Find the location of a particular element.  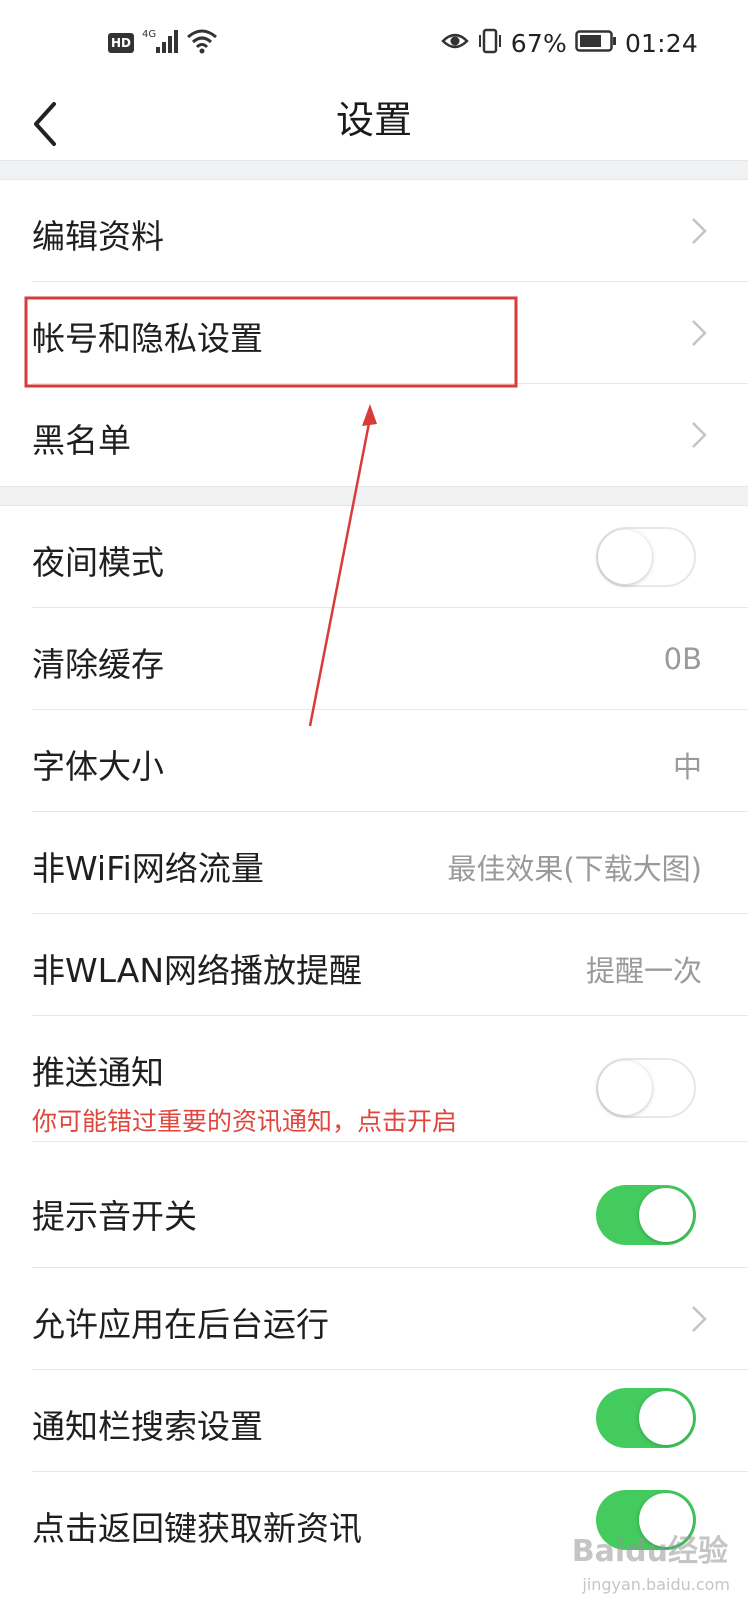

non-wifi-traffic-value: 最佳效果(下载大图) is located at coordinates (574, 869).